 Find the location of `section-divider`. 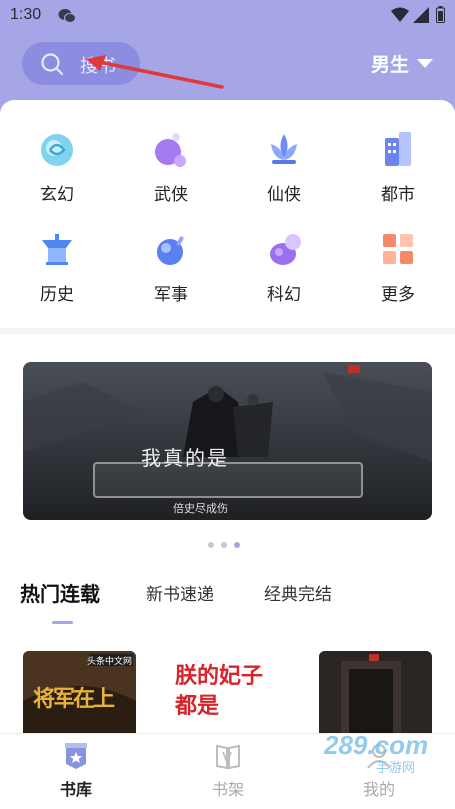

section-divider is located at coordinates (227, 331).